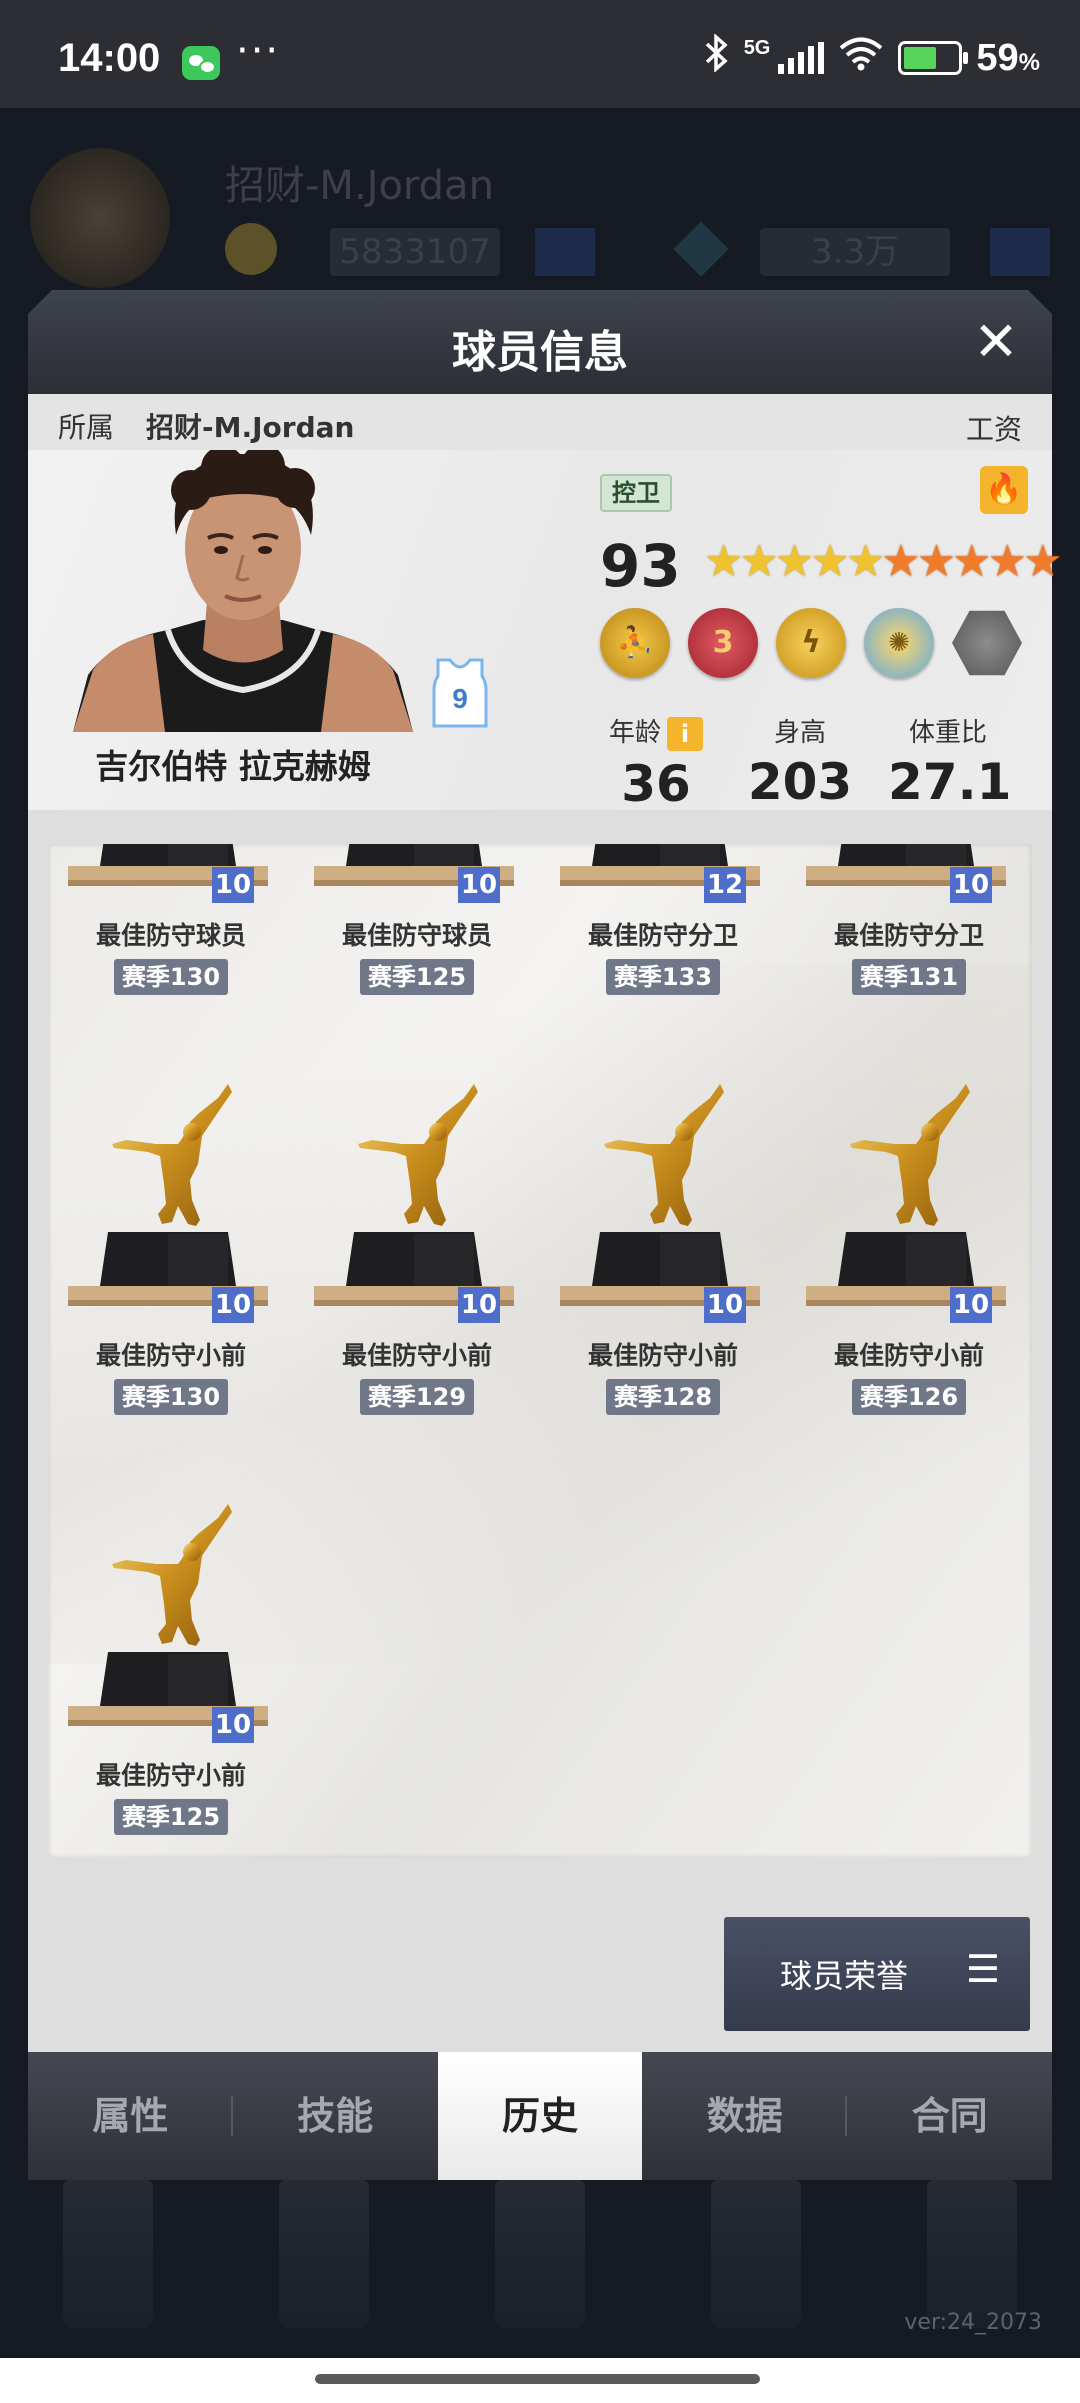 The image size is (1080, 2403). I want to click on trophy-item: 10 最佳防守小前 赛季130, so click(171, 1284).